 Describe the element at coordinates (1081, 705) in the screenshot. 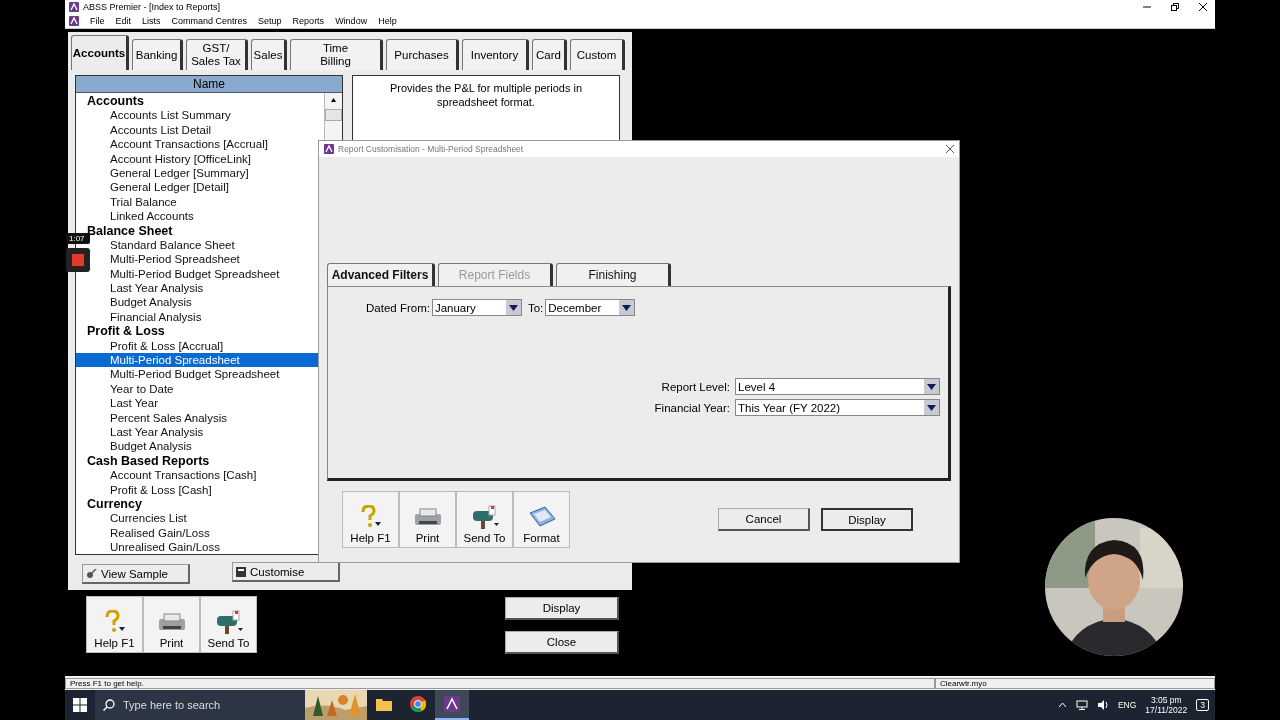

I see `network-icon` at that location.